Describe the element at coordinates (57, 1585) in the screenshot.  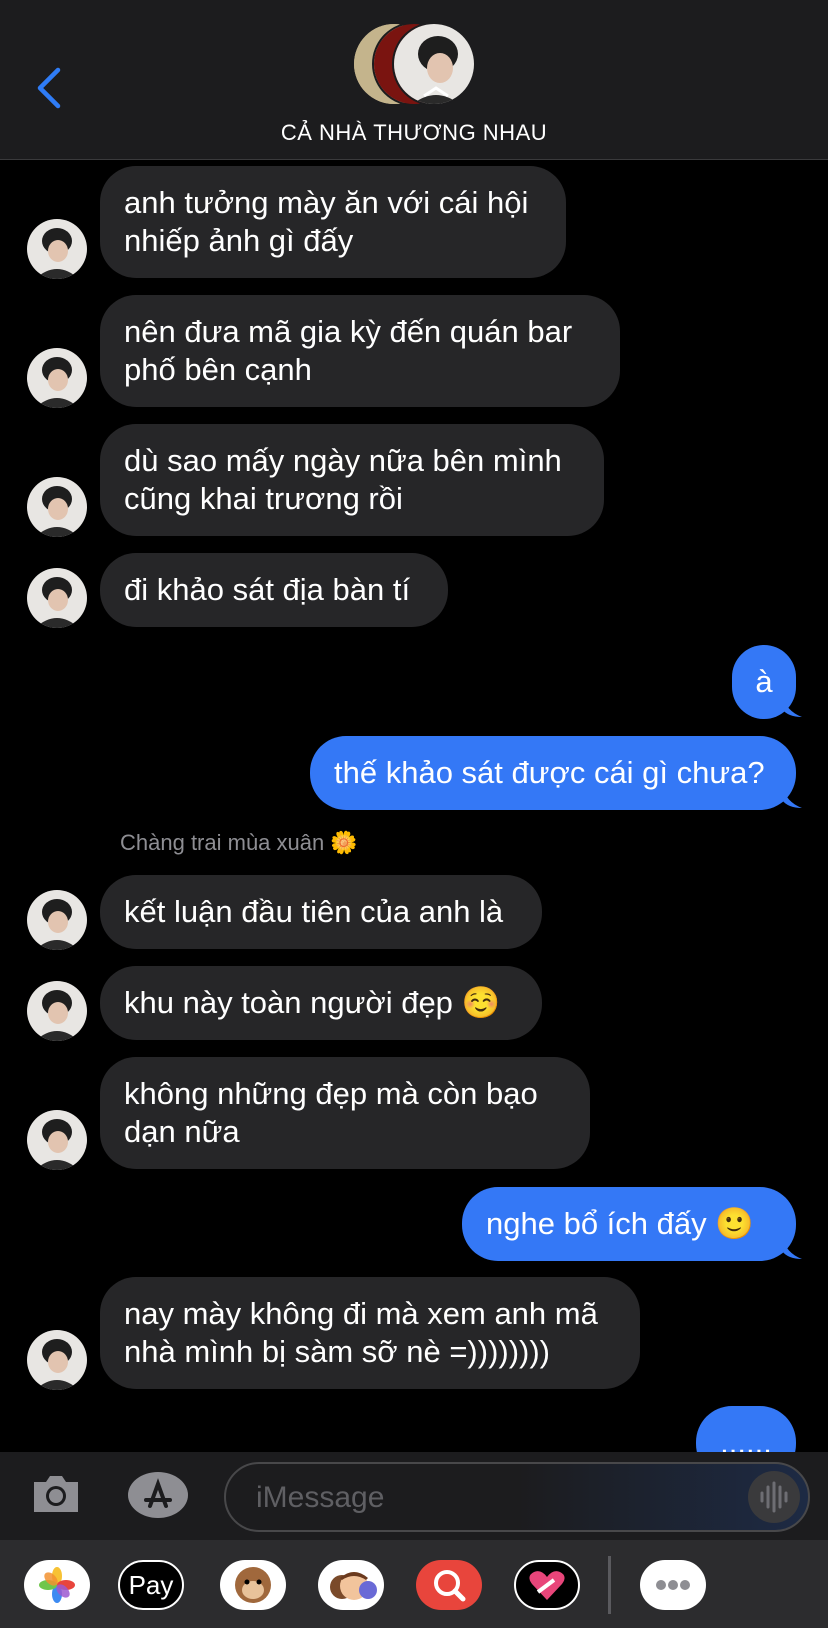
I see `photos-app-icon` at that location.